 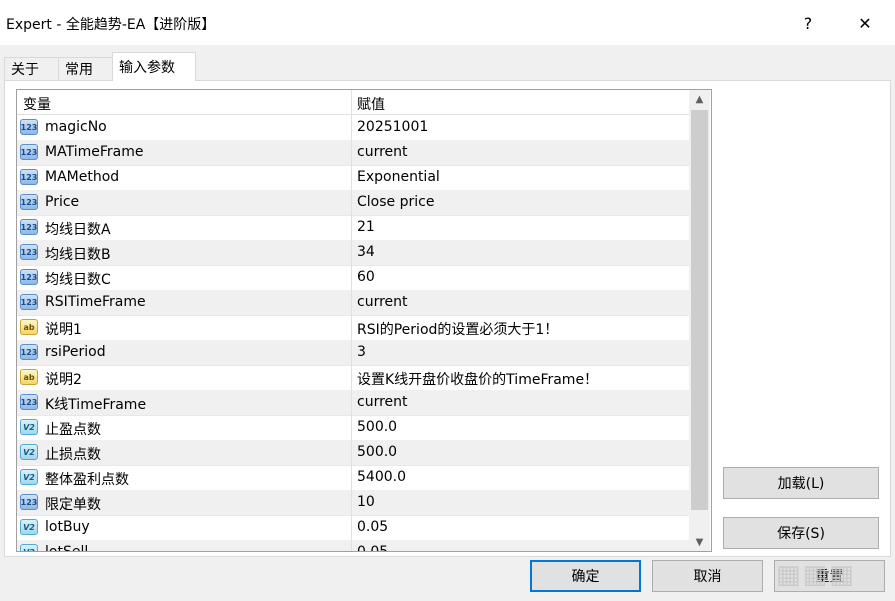 I want to click on column-separator, so click(x=351, y=102).